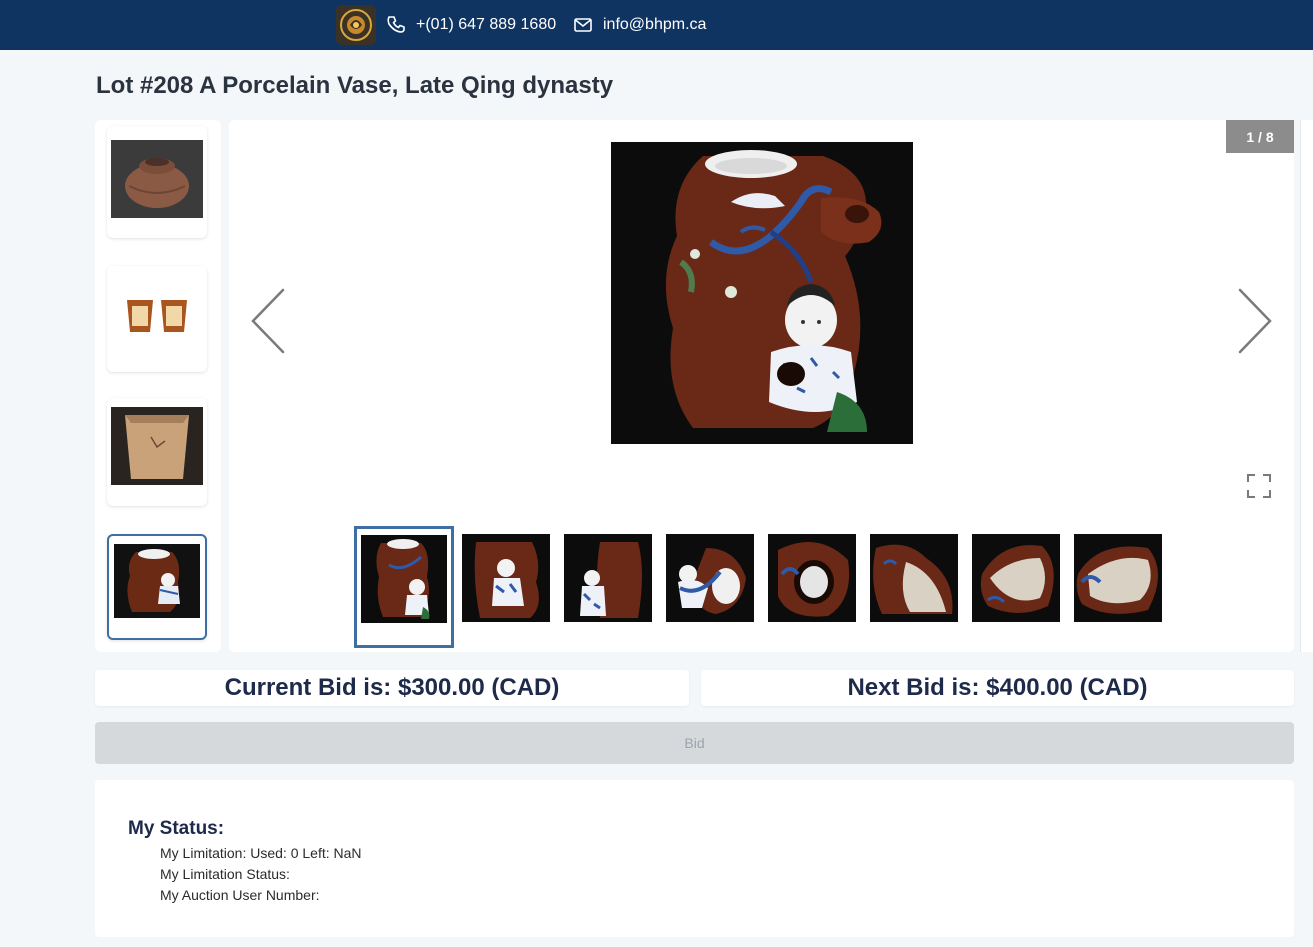 The image size is (1313, 947). What do you see at coordinates (694, 743) in the screenshot?
I see `bid-button: Bid` at bounding box center [694, 743].